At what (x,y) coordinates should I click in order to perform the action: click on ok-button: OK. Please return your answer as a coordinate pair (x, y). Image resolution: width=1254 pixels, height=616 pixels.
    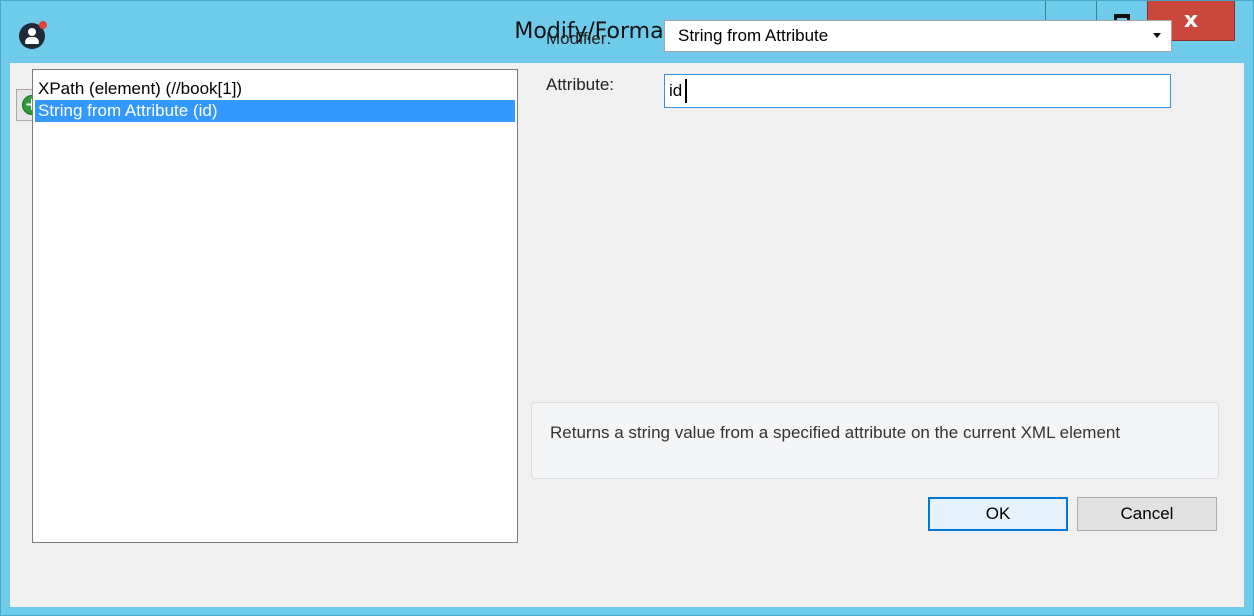
    Looking at the image, I should click on (998, 514).